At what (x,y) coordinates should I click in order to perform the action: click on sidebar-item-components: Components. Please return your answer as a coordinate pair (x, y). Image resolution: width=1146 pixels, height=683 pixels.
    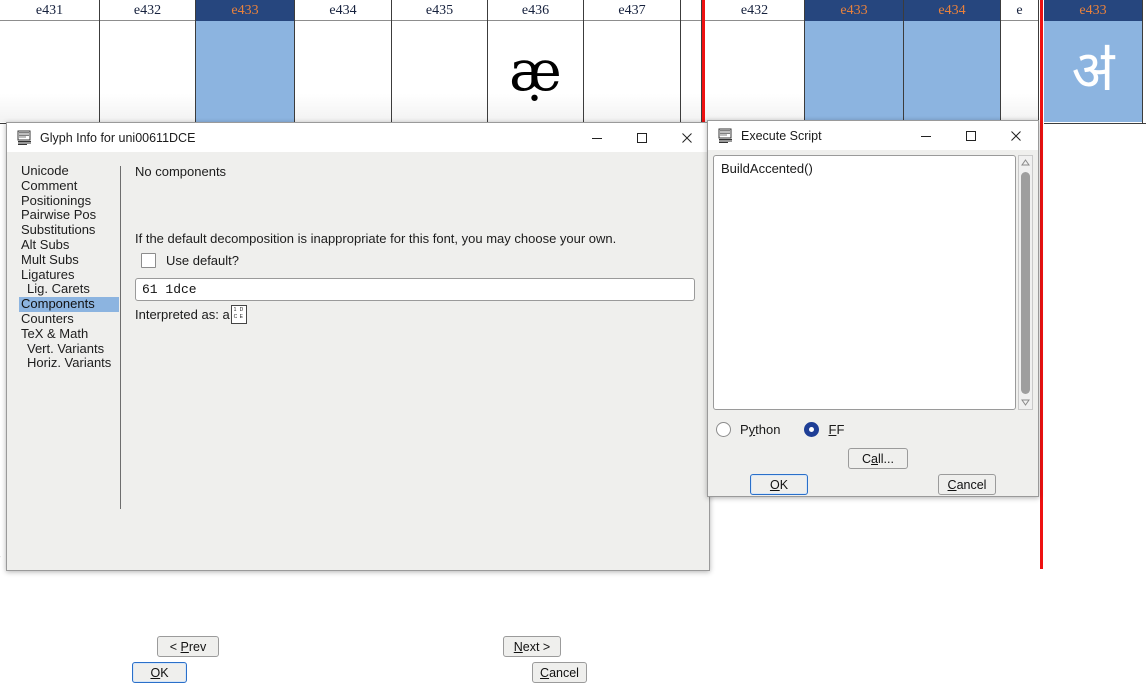
    Looking at the image, I should click on (69, 304).